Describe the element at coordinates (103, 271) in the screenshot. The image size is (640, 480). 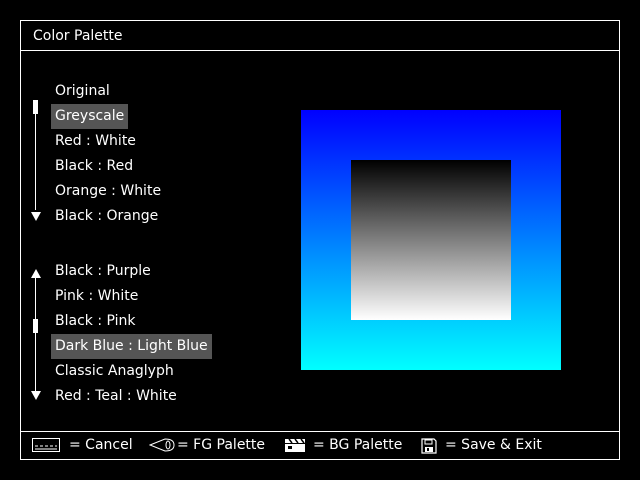
I see `bg-palette-item: Black : Purple` at that location.